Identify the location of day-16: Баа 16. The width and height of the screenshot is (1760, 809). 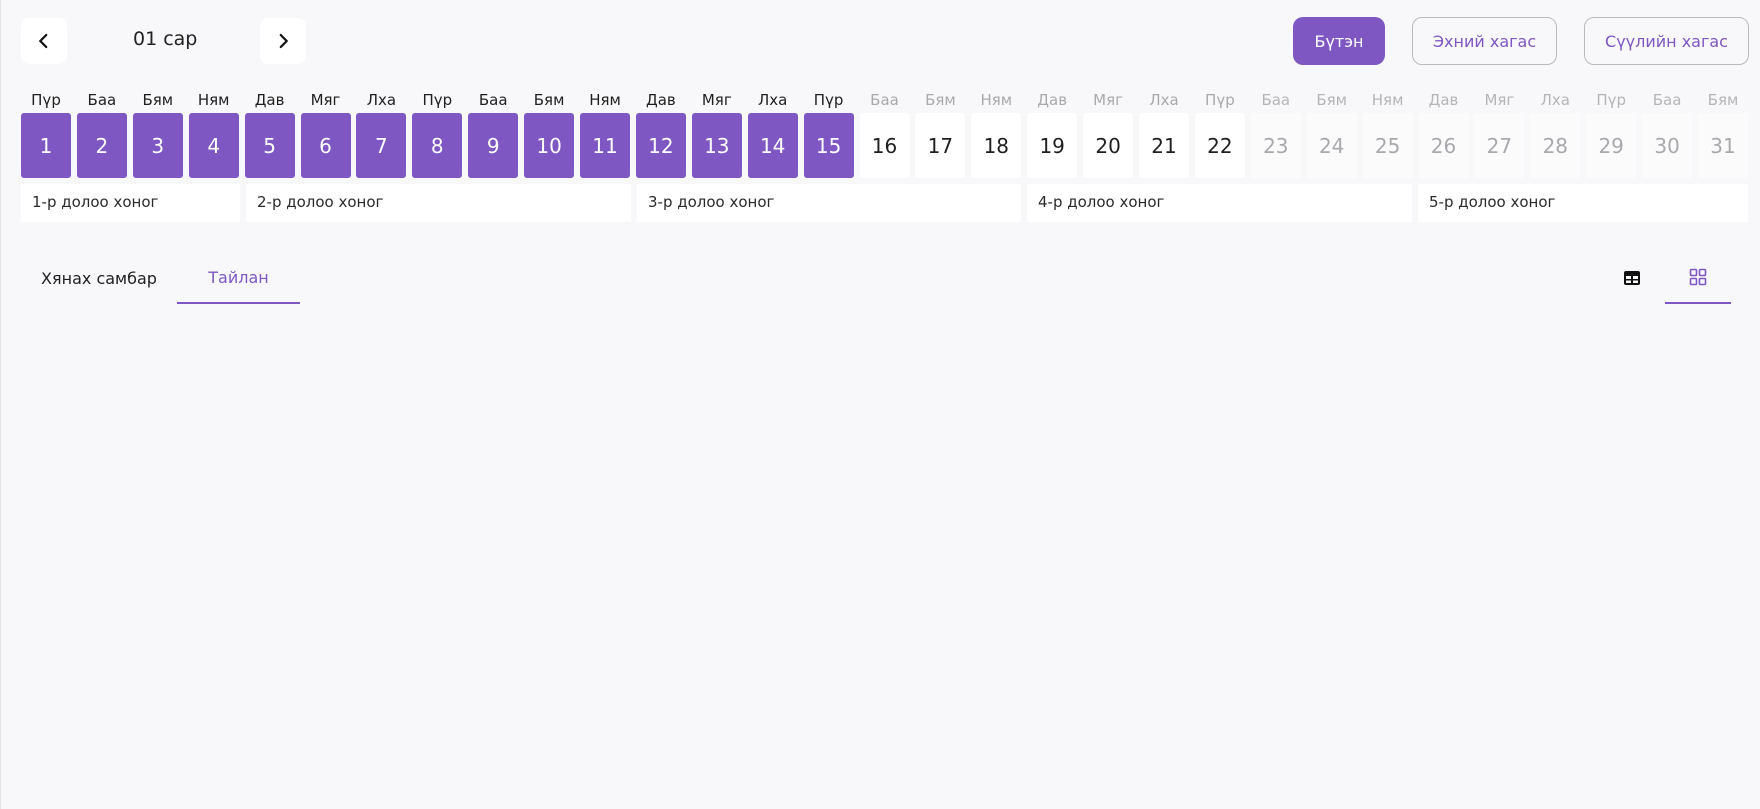
(884, 133).